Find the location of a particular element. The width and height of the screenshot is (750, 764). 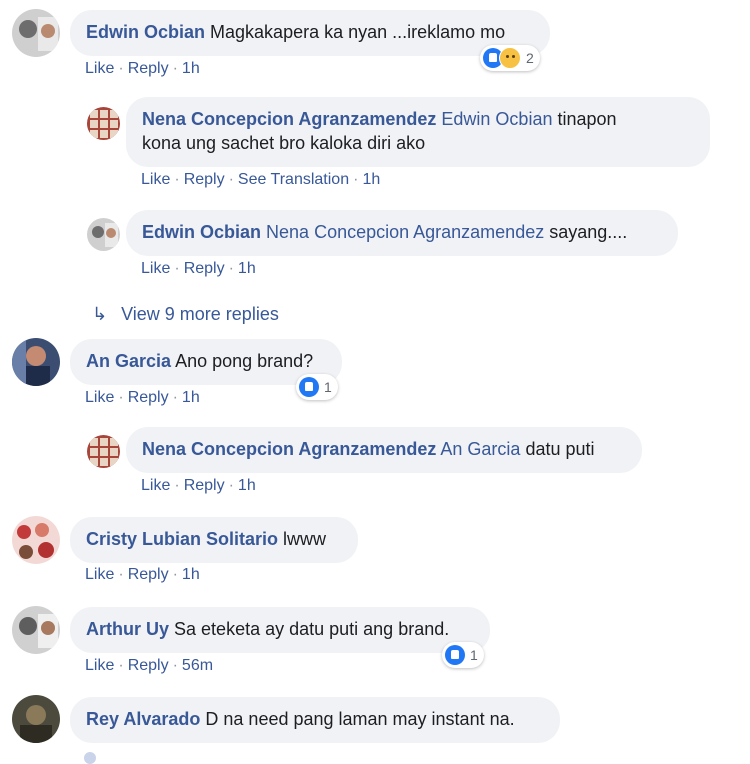

comment-author: Rey Alvarado is located at coordinates (143, 719).